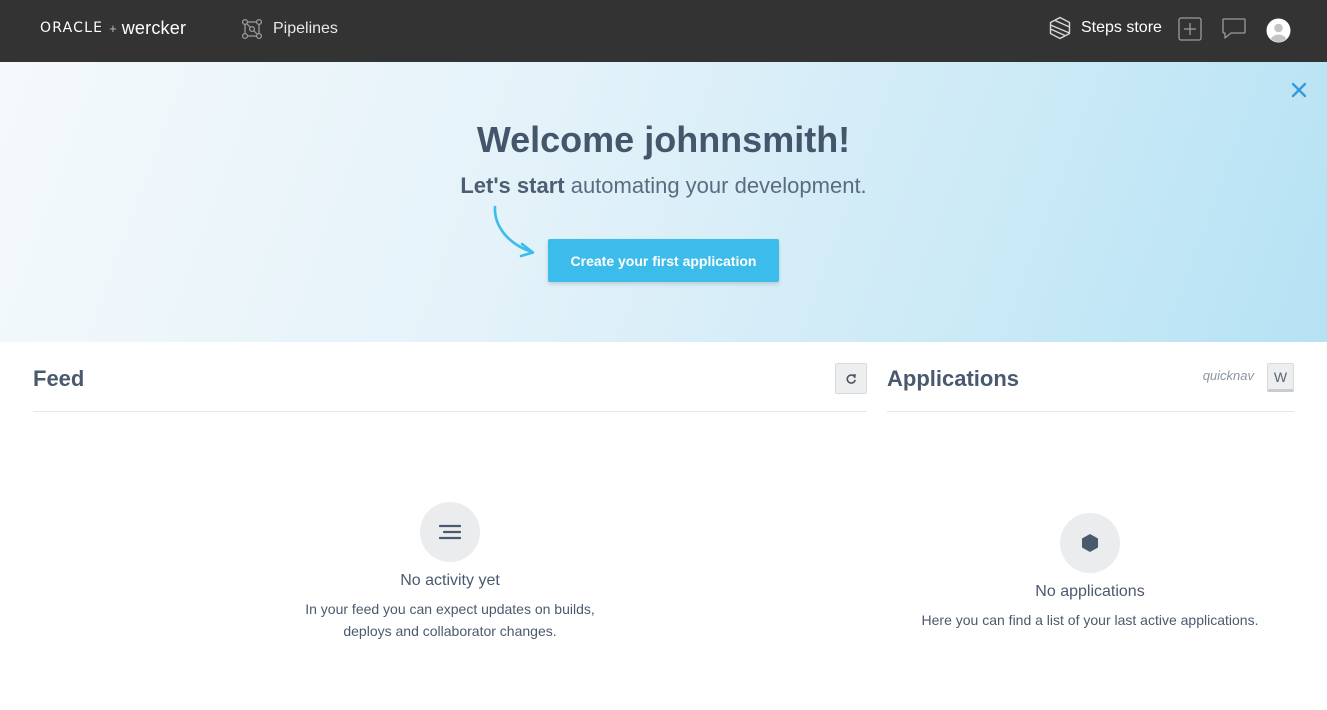  Describe the element at coordinates (154, 27) in the screenshot. I see `logo-wercker-text: wercker` at that location.